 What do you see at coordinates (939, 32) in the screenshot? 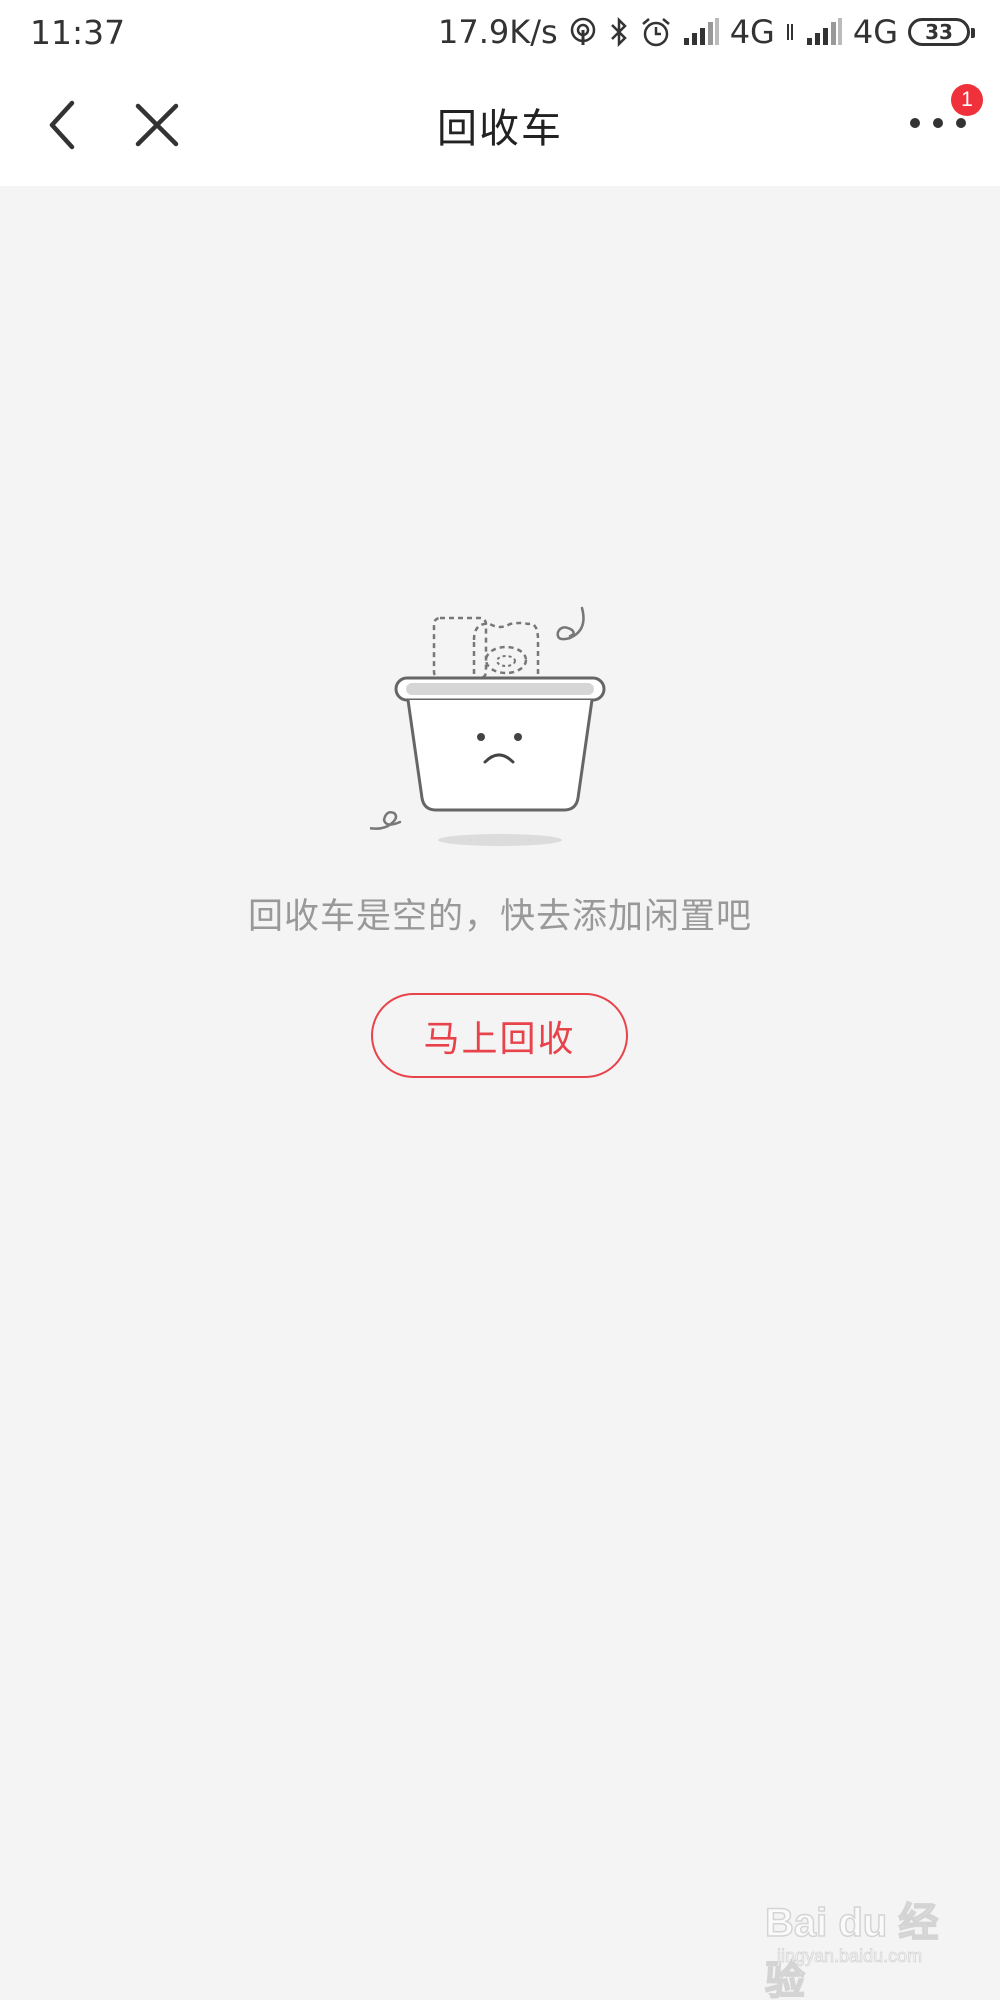
I see `battery-level: 33` at bounding box center [939, 32].